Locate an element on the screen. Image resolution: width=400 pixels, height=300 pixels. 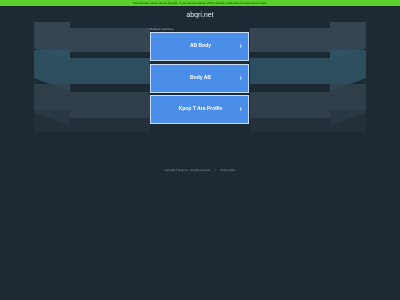
domain-title: abqri.net is located at coordinates (200, 15).